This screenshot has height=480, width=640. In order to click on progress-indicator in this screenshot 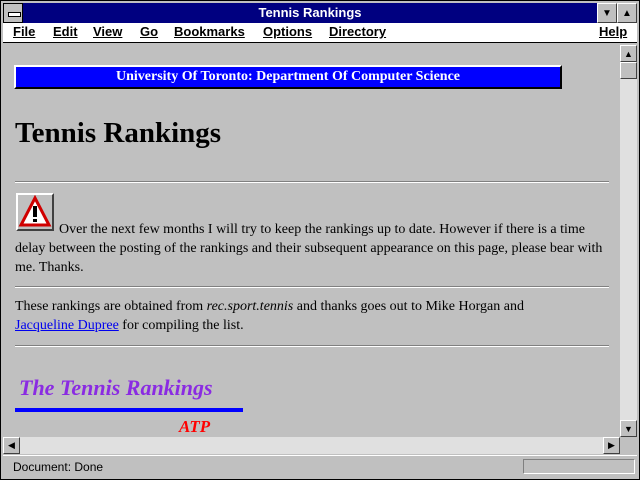, I will do `click(579, 466)`.